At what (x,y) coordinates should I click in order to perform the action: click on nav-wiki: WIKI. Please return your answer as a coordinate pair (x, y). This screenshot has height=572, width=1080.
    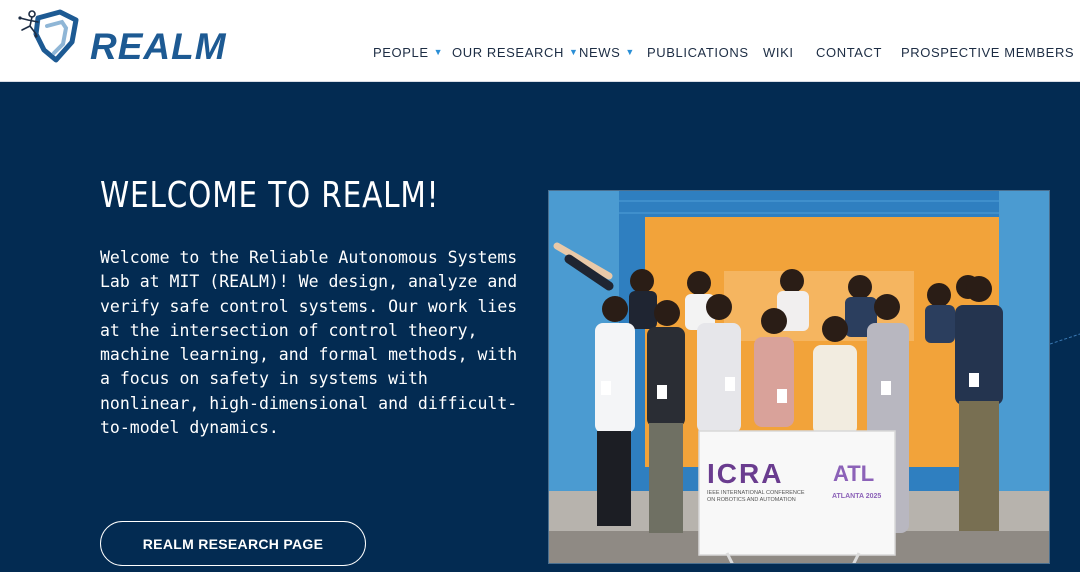
    Looking at the image, I should click on (778, 53).